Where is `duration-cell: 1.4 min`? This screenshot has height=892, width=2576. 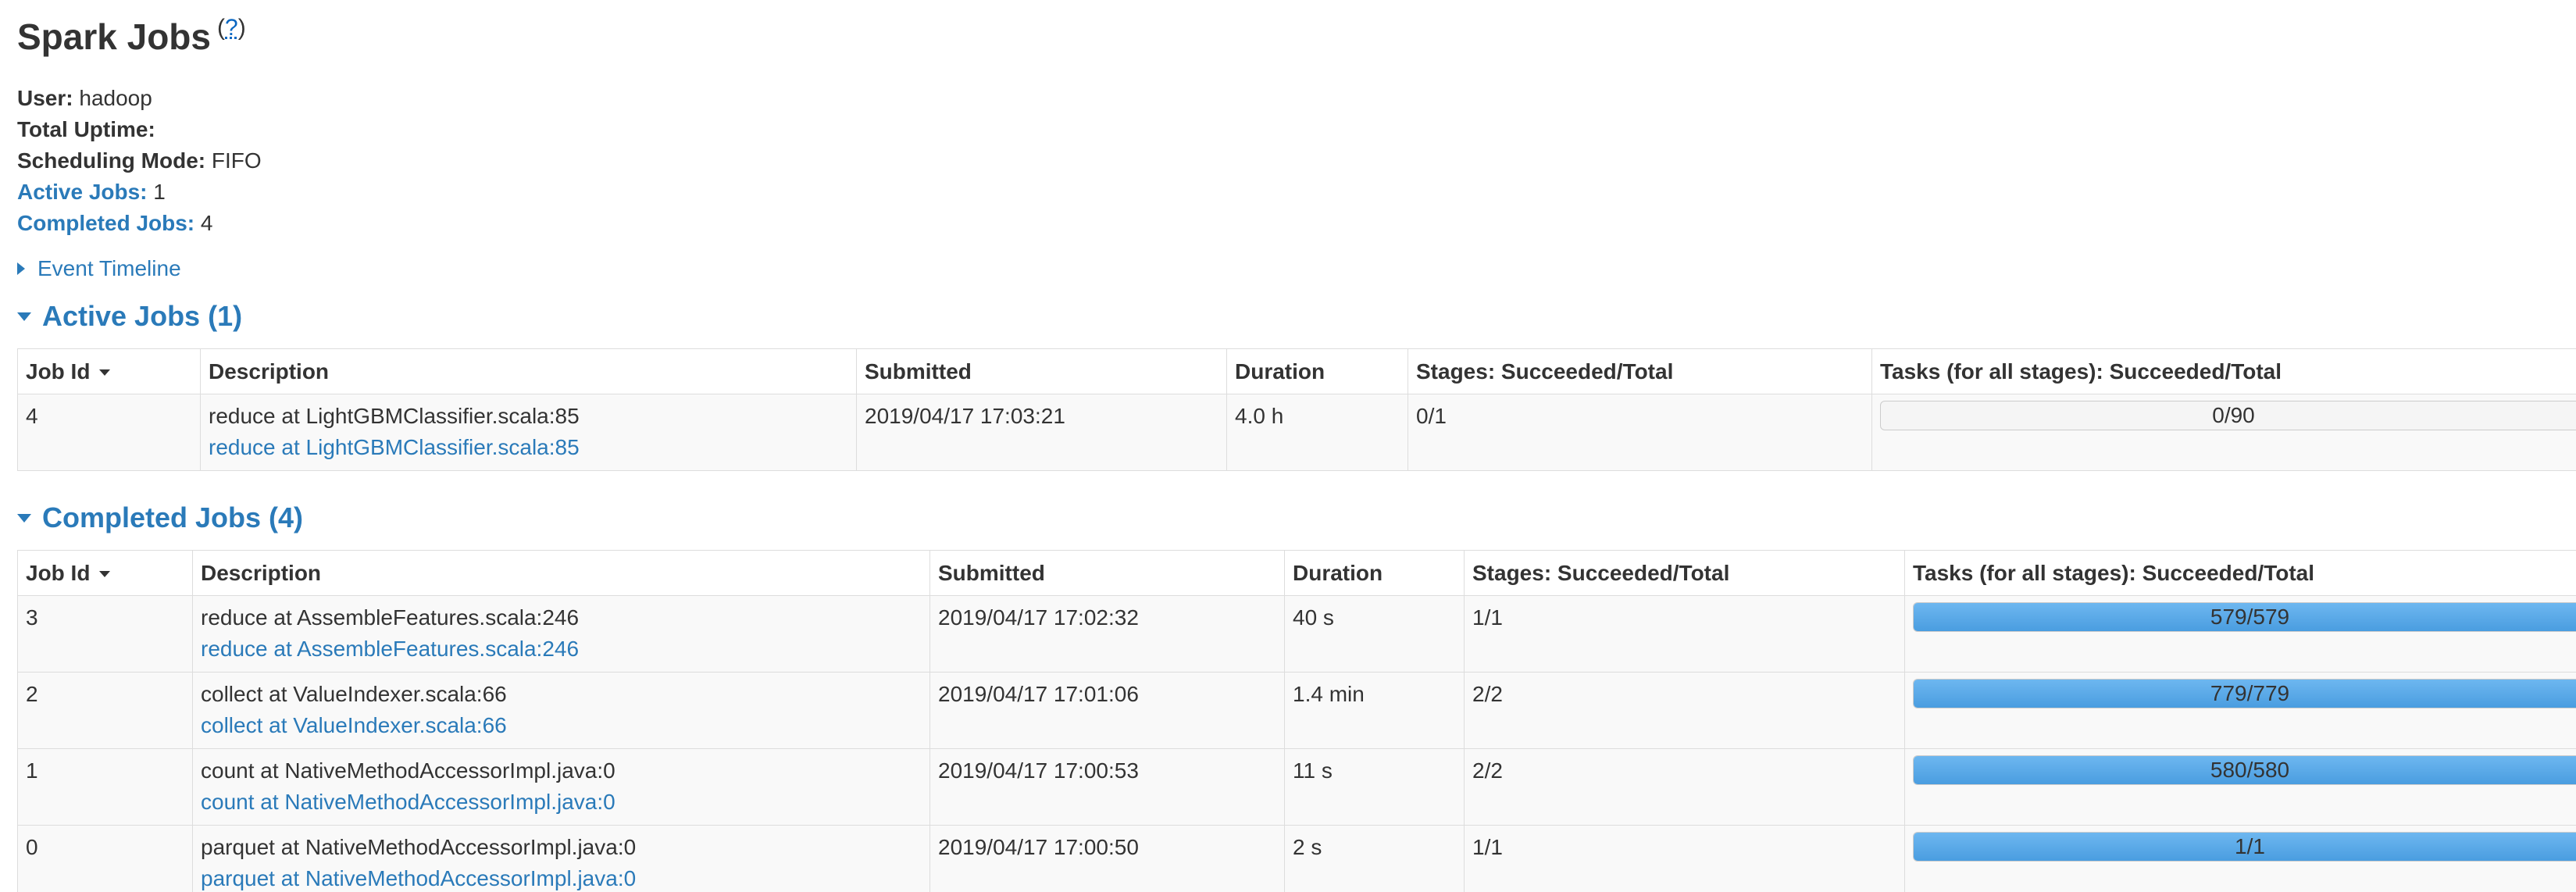
duration-cell: 1.4 min is located at coordinates (1374, 711).